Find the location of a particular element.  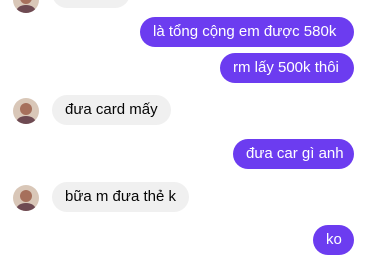

message-bubble-outgoing: rm lấy 500k thôi is located at coordinates (287, 68).